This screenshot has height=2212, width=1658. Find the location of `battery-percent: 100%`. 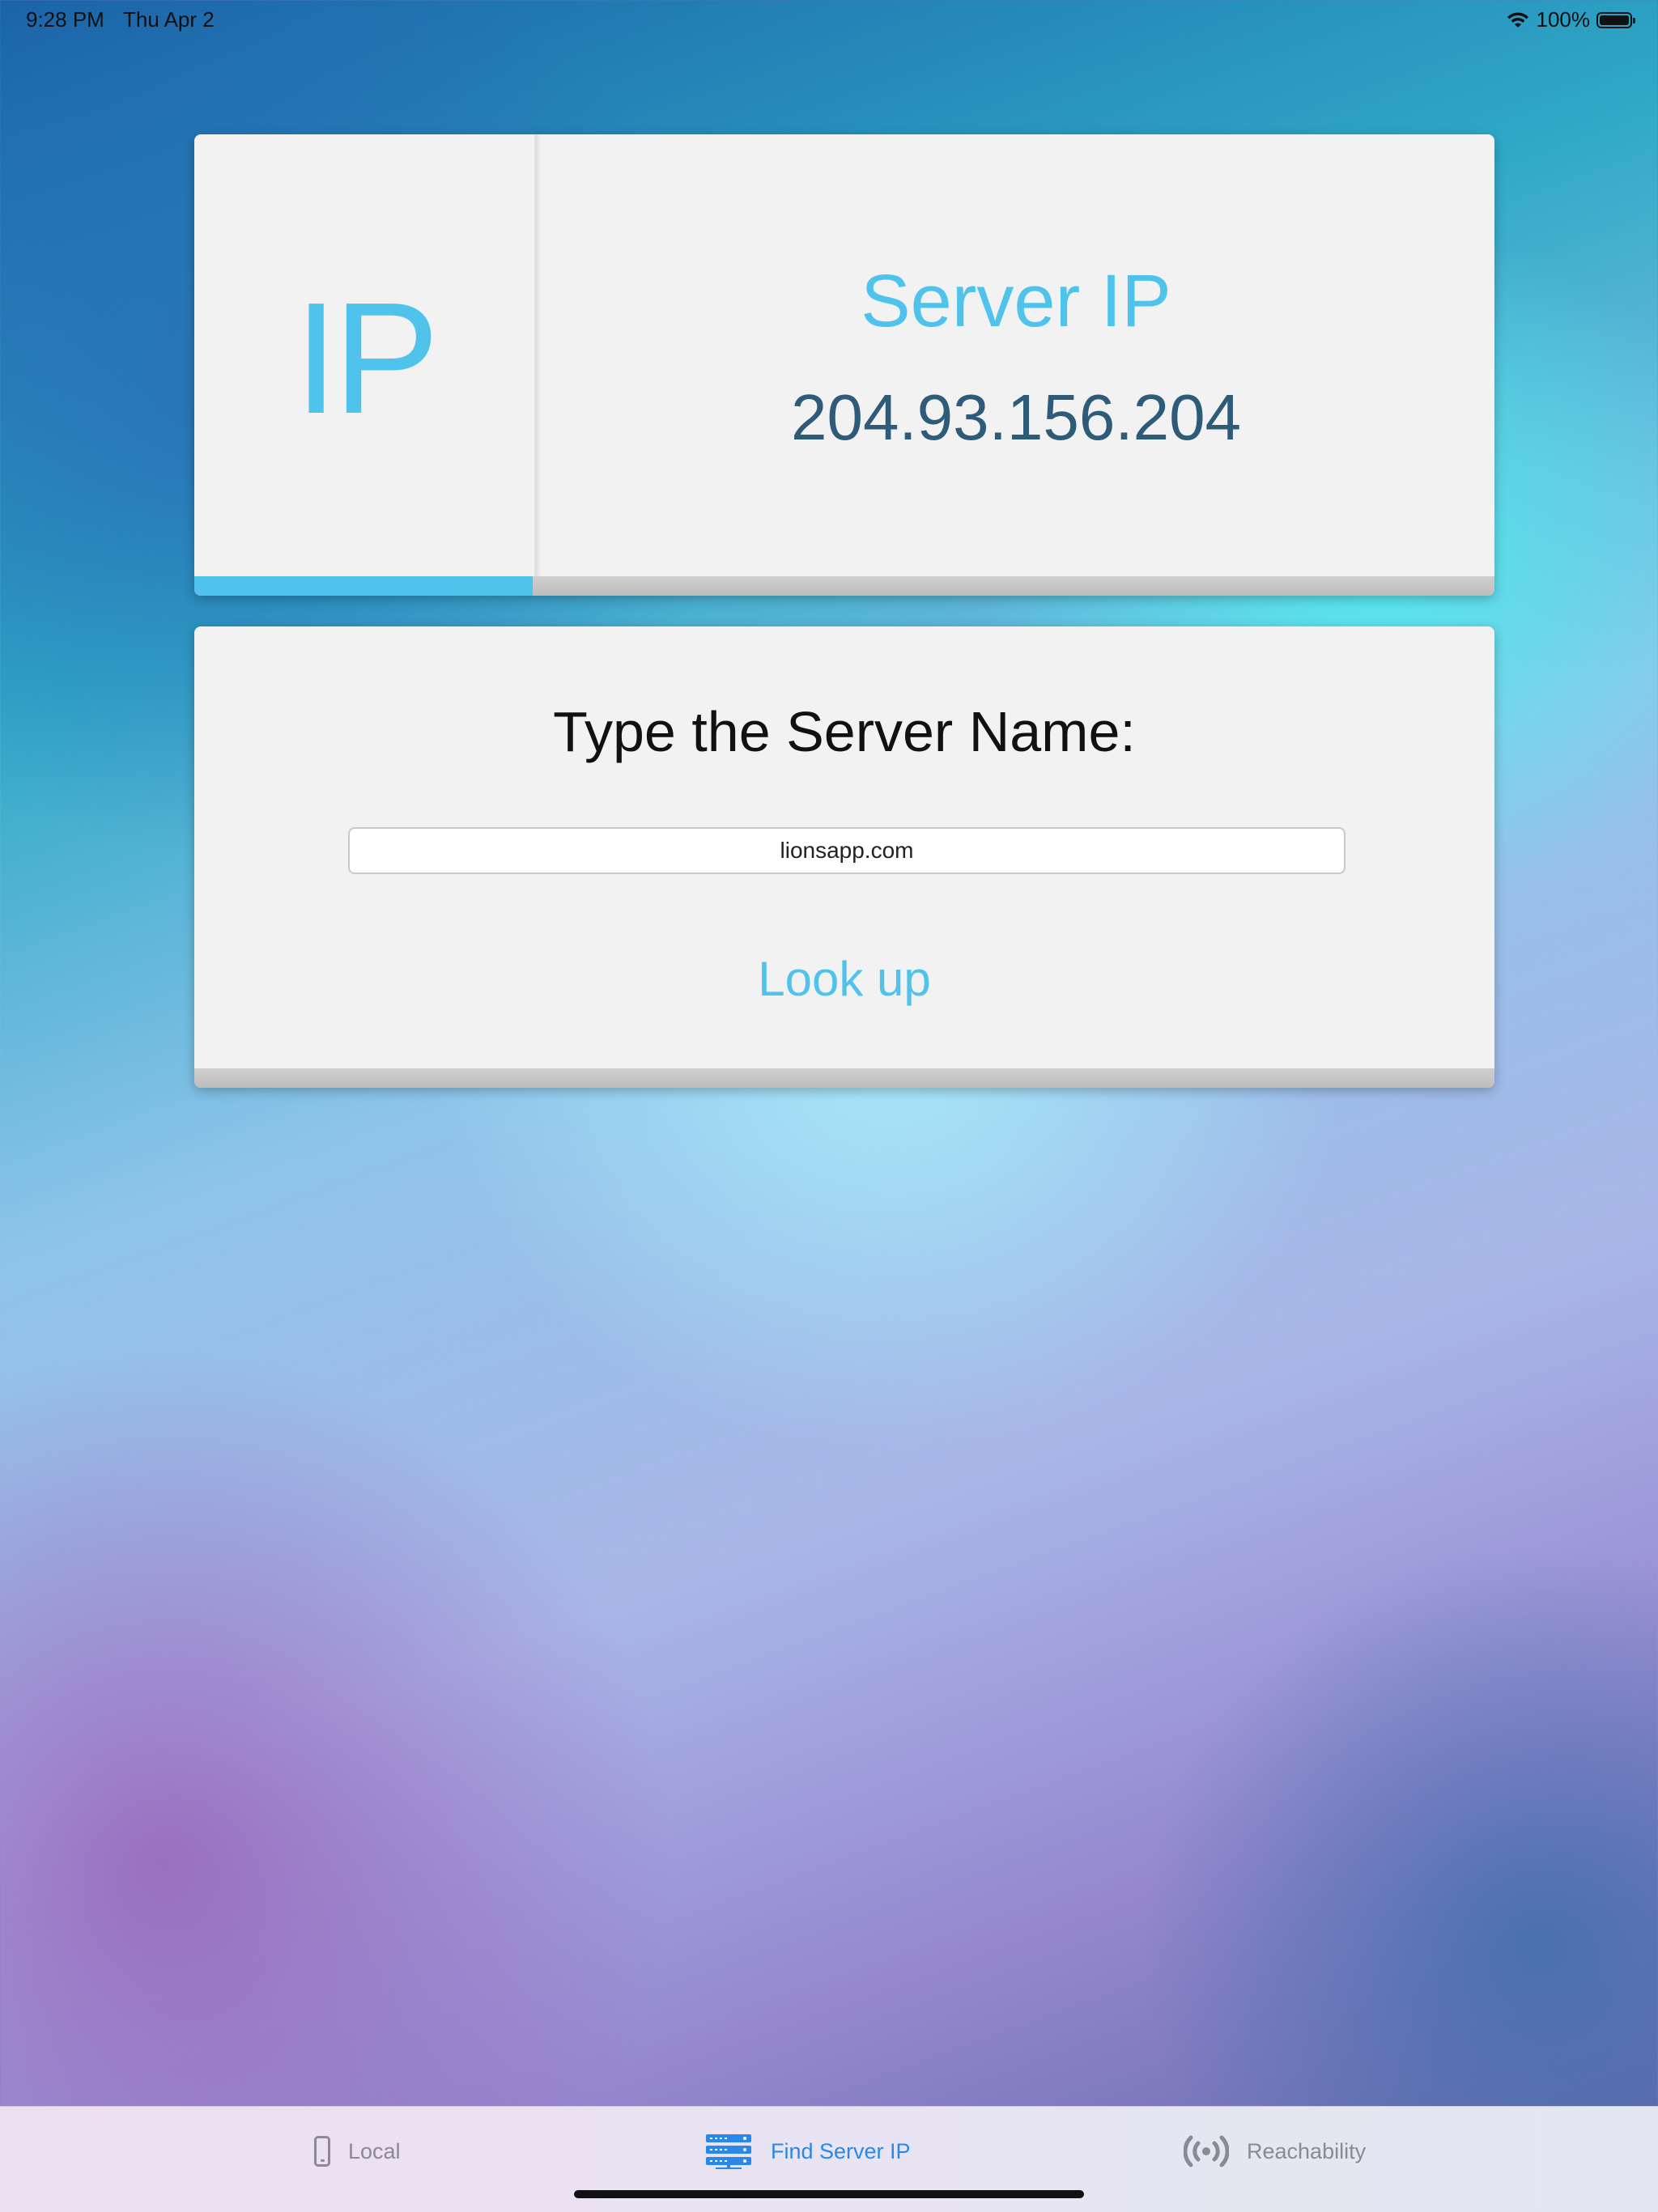

battery-percent: 100% is located at coordinates (1563, 19).